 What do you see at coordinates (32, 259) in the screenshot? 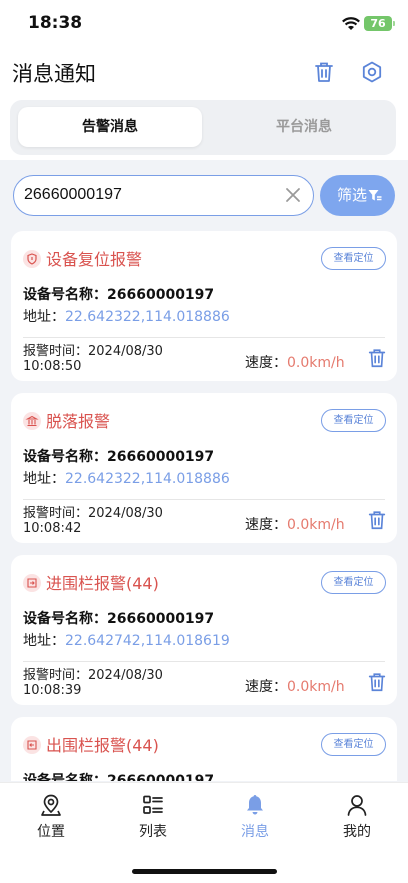
I see `shield-icon` at bounding box center [32, 259].